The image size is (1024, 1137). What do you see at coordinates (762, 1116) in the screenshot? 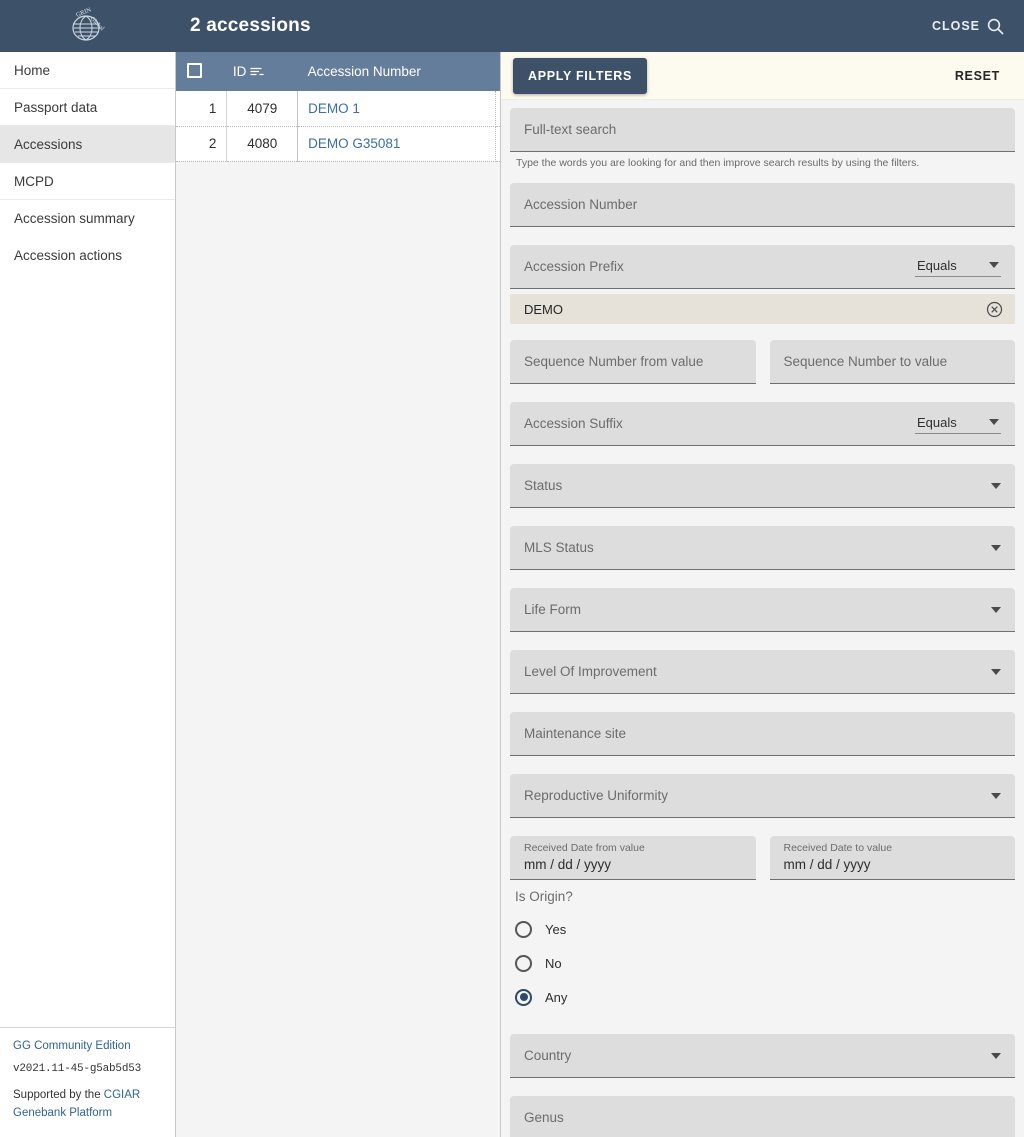
I see `genus-input: Genus` at bounding box center [762, 1116].